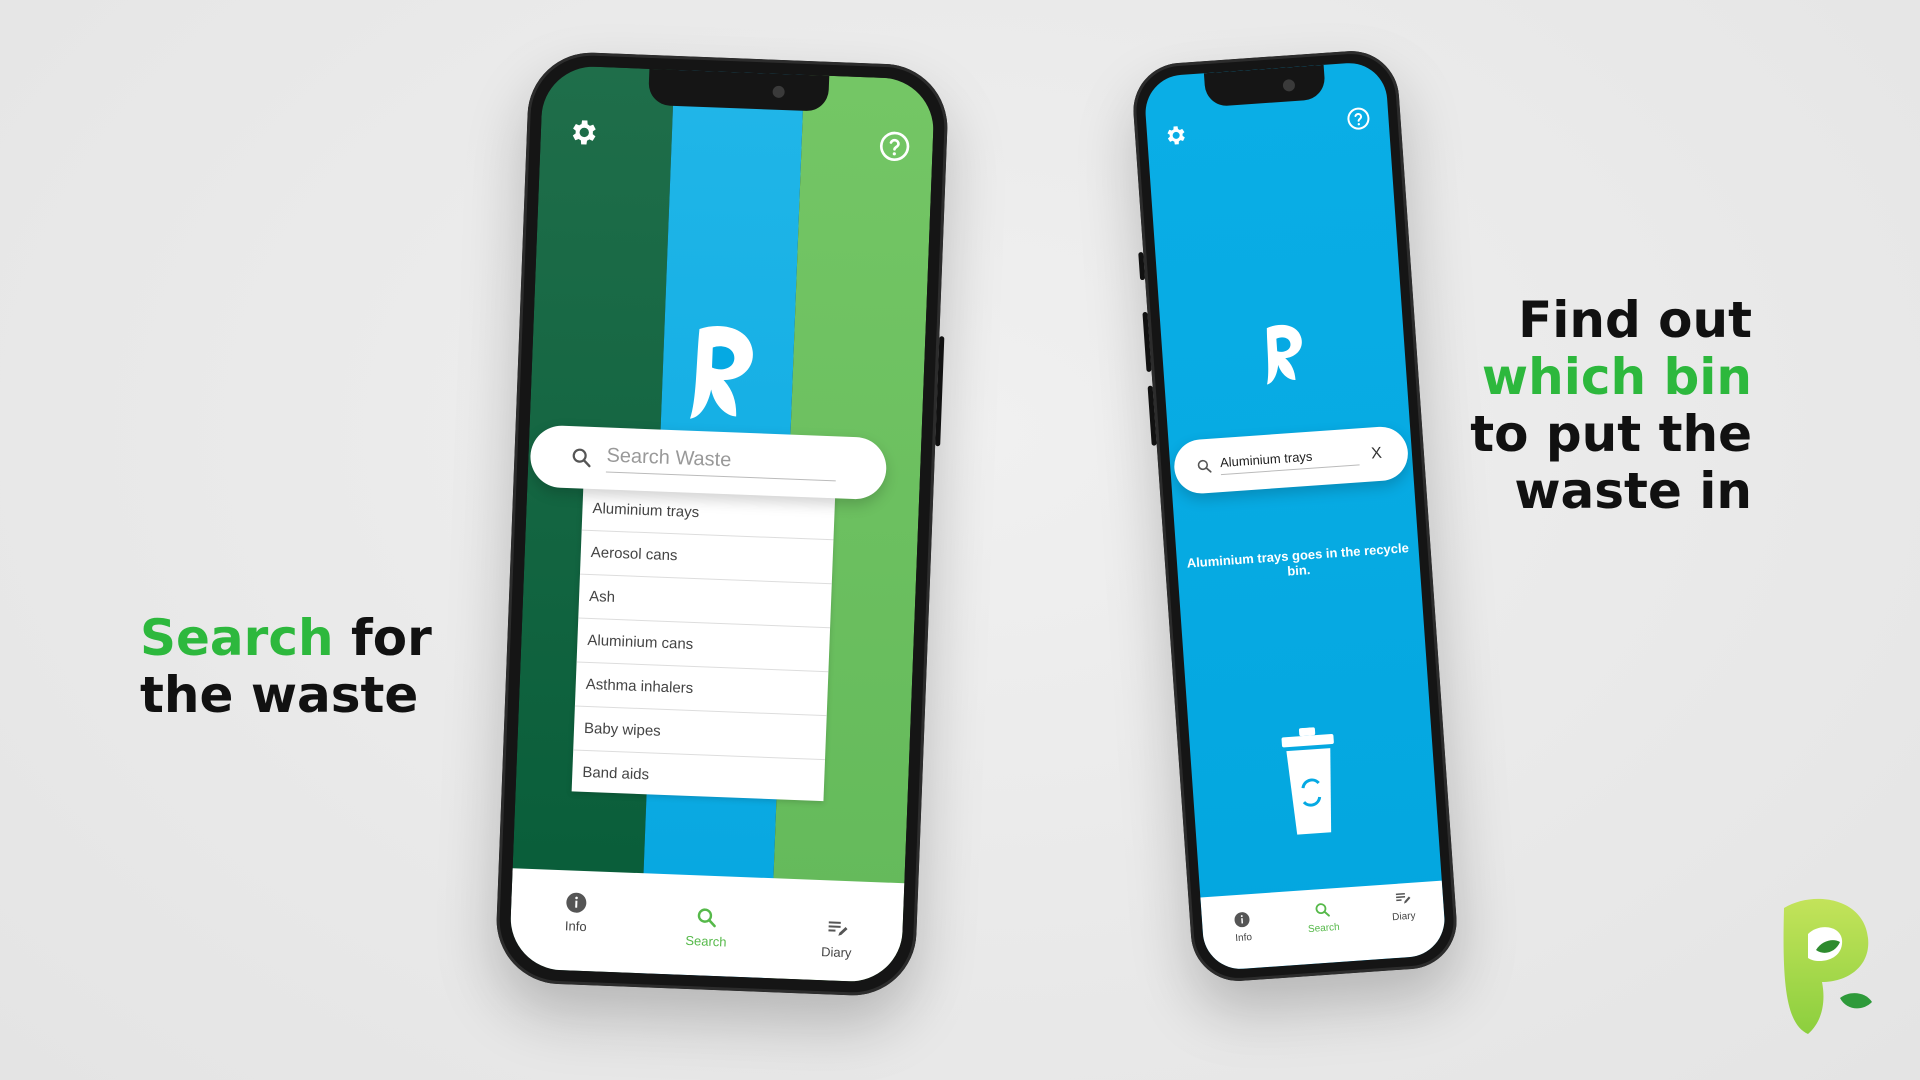  What do you see at coordinates (721, 463) in the screenshot?
I see `search-input: Search Waste` at bounding box center [721, 463].